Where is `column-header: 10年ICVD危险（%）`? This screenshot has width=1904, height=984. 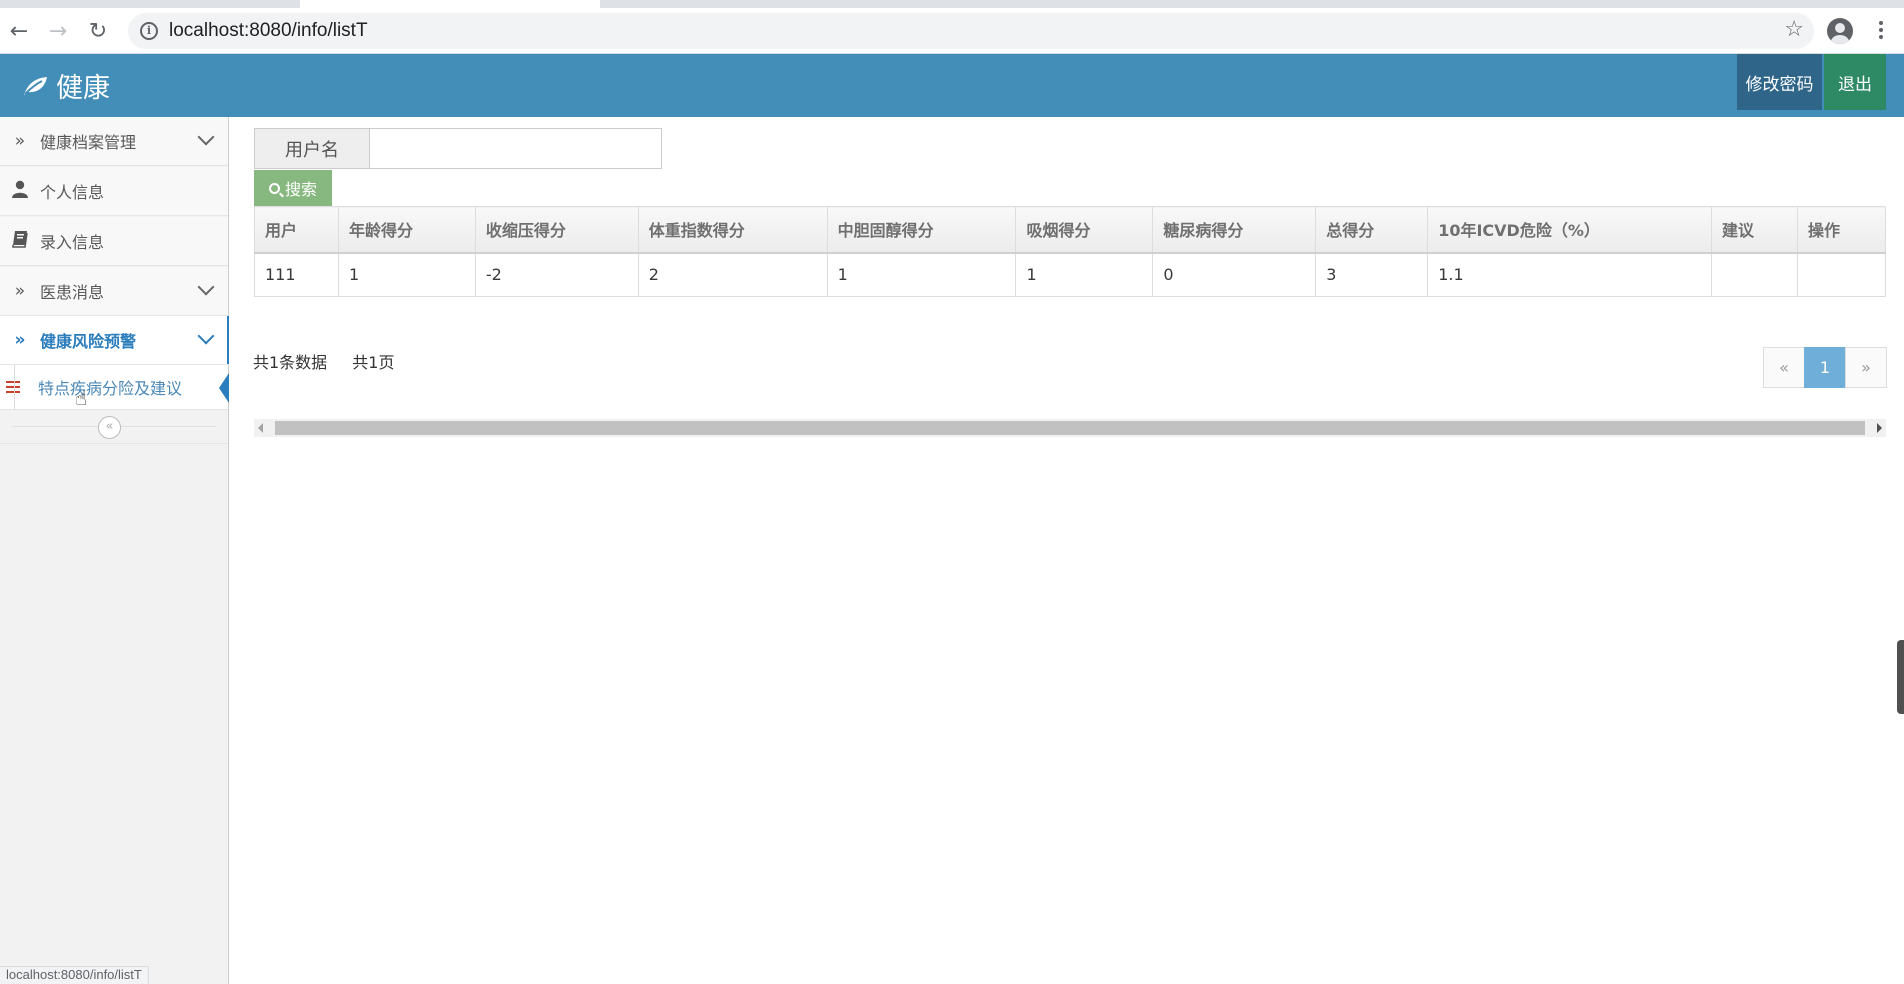 column-header: 10年ICVD危险（%） is located at coordinates (1569, 230).